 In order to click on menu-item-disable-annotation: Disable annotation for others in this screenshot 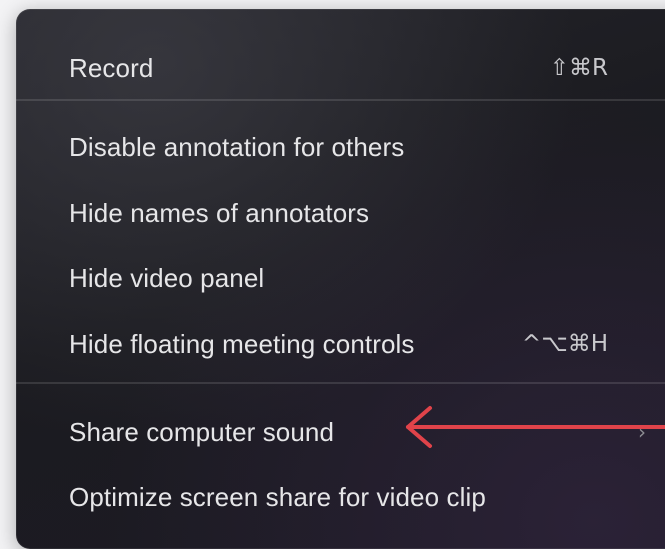, I will do `click(340, 147)`.